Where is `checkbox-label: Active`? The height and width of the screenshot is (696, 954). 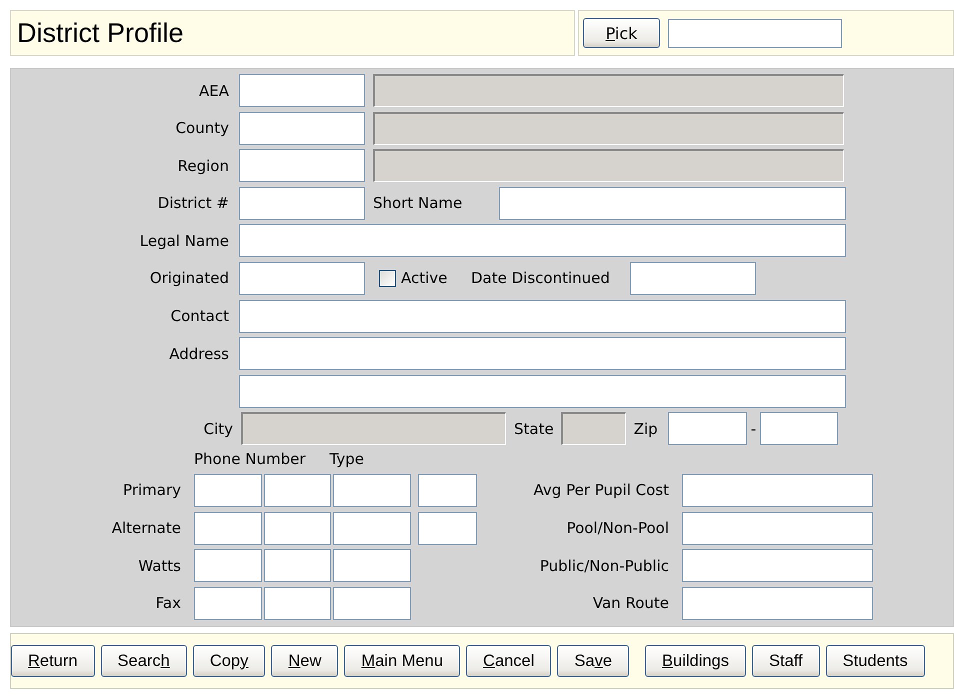
checkbox-label: Active is located at coordinates (424, 278).